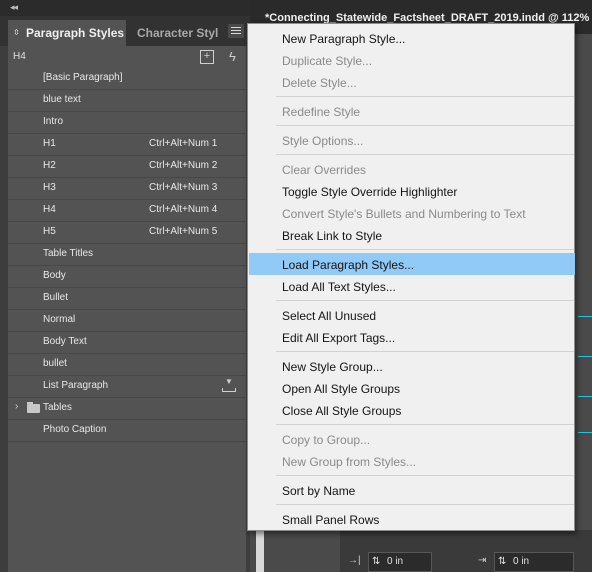 The width and height of the screenshot is (592, 572). I want to click on style-row: Photo Caption, so click(127, 431).